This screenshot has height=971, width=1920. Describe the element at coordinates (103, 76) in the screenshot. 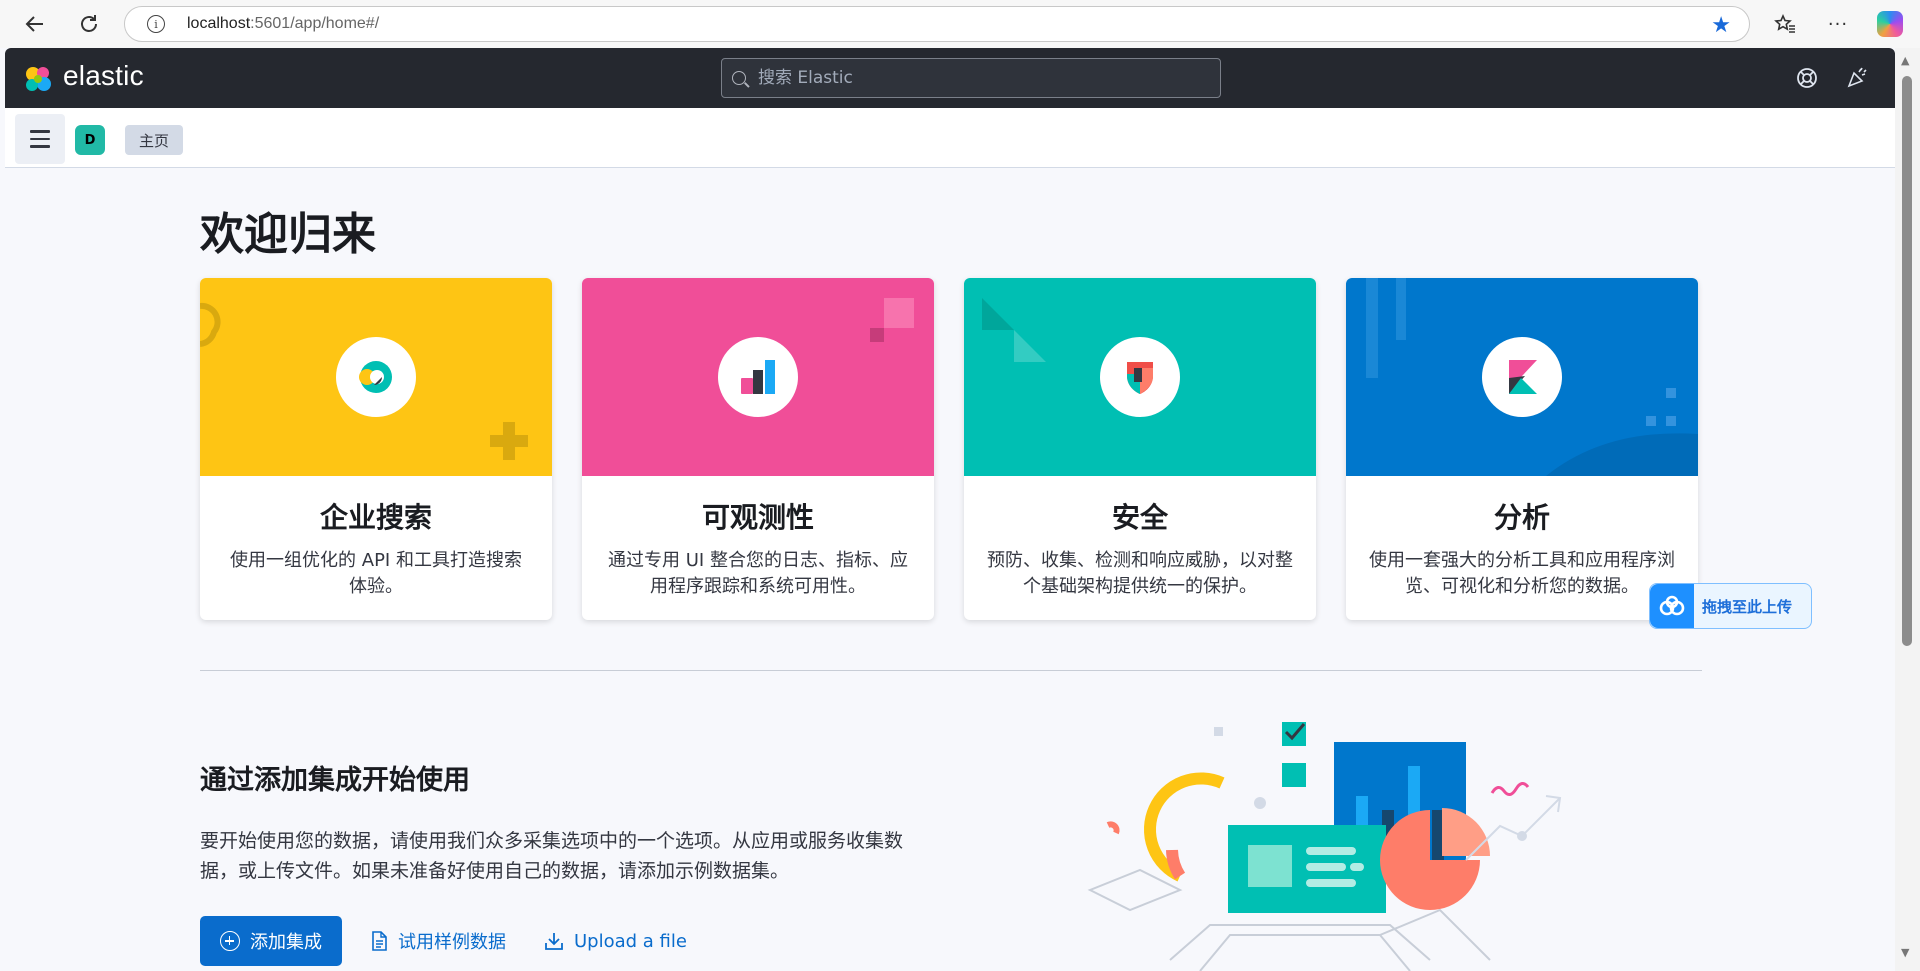

I see `brand-name: elastic` at that location.